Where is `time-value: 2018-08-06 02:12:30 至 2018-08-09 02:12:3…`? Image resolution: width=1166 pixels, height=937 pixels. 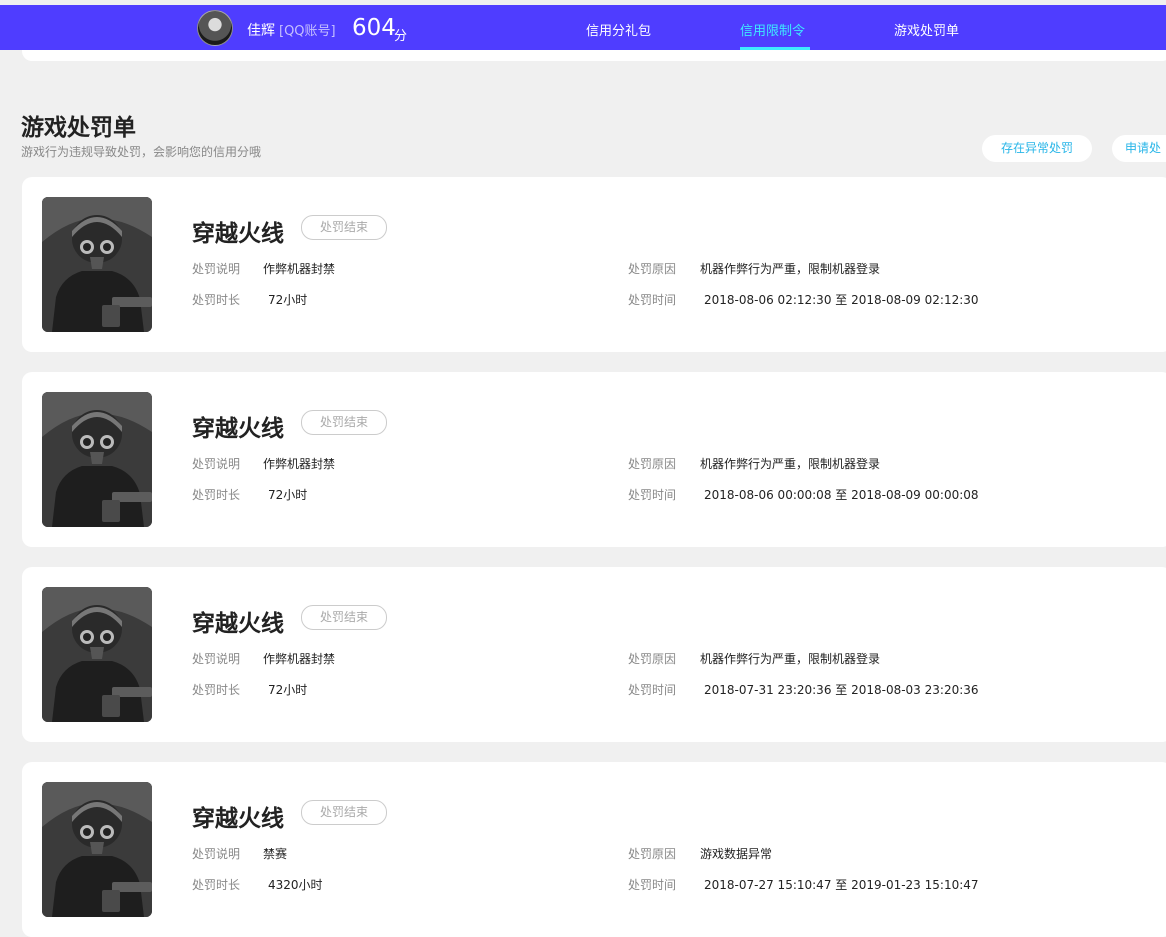
time-value: 2018-08-06 02:12:30 至 2018-08-09 02:12:3… is located at coordinates (841, 300).